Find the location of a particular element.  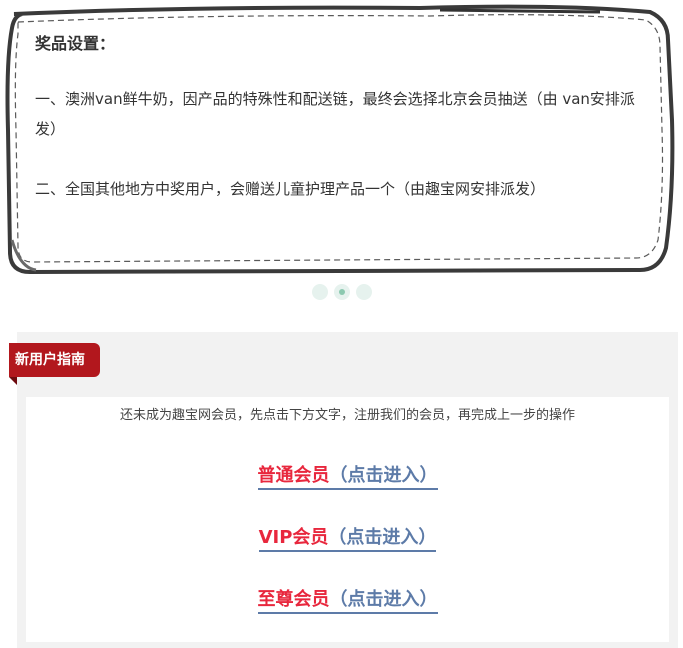

regular-member-link: 普通会员（点击进入） is located at coordinates (347, 475).